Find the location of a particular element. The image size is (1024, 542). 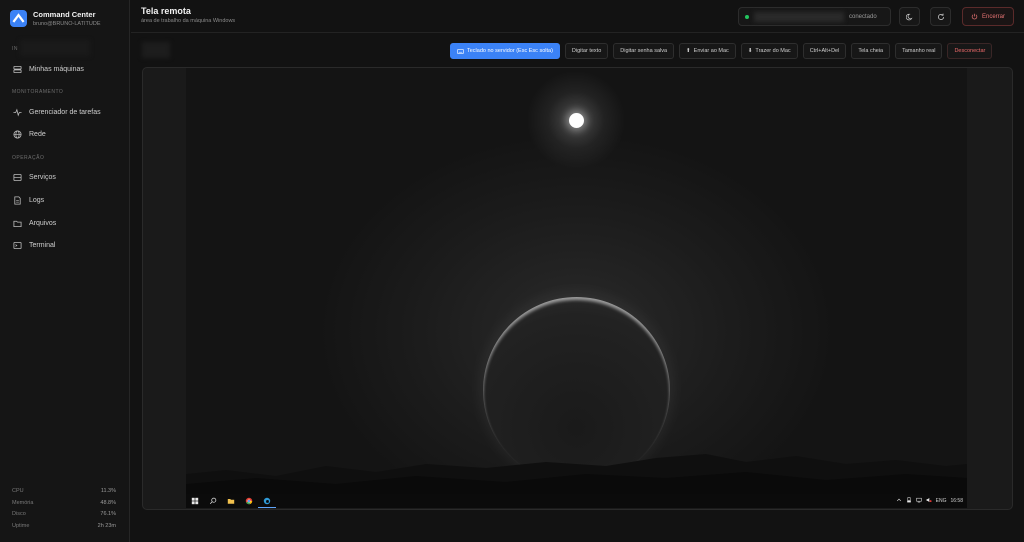

app-logo-icon is located at coordinates (18, 18).